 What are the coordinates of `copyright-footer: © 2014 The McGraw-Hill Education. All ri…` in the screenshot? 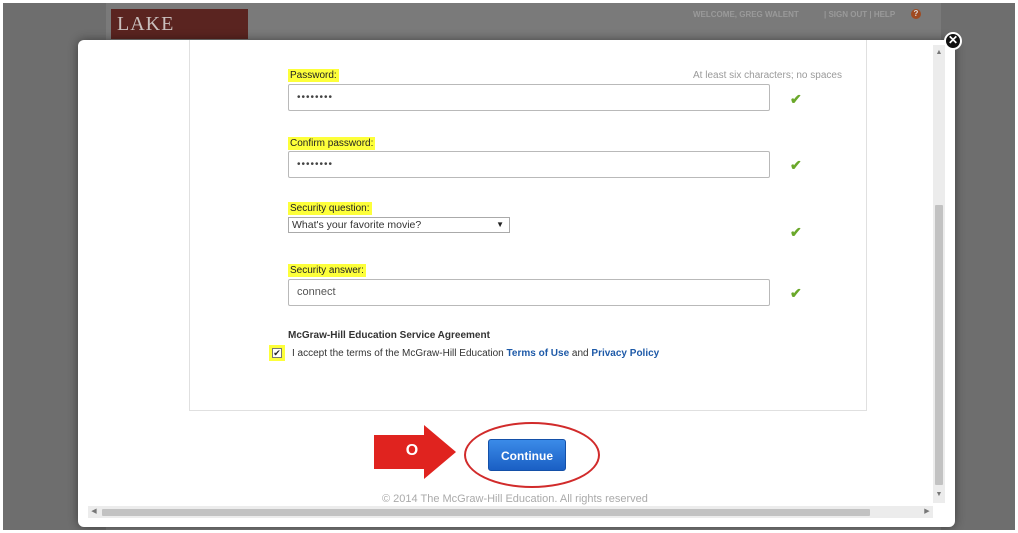 It's located at (515, 499).